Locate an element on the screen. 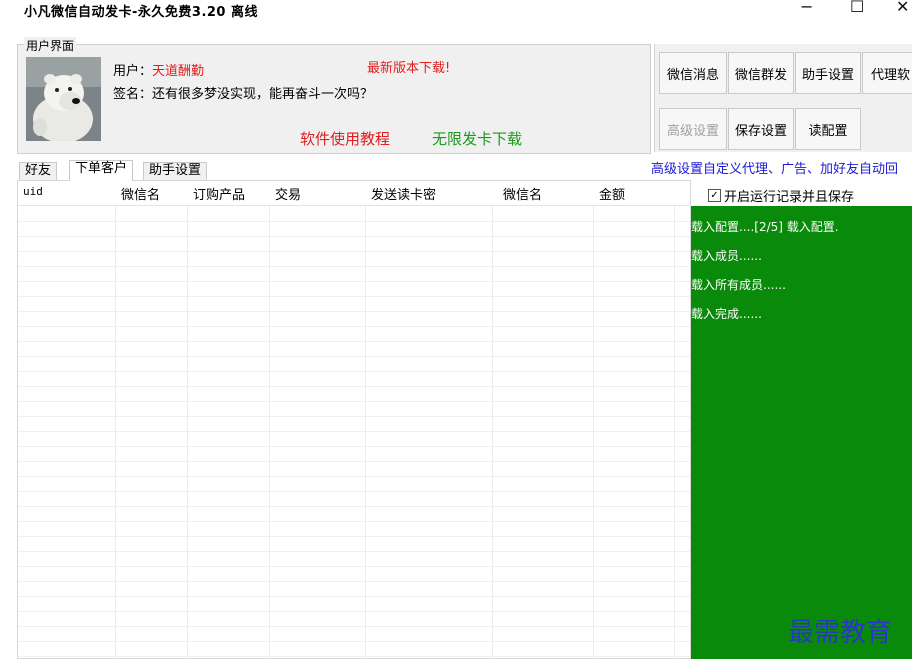 Image resolution: width=912 pixels, height=659 pixels. signature-row: 签名：还有很多梦没实现，能再奋斗一次吗？ is located at coordinates (243, 92).